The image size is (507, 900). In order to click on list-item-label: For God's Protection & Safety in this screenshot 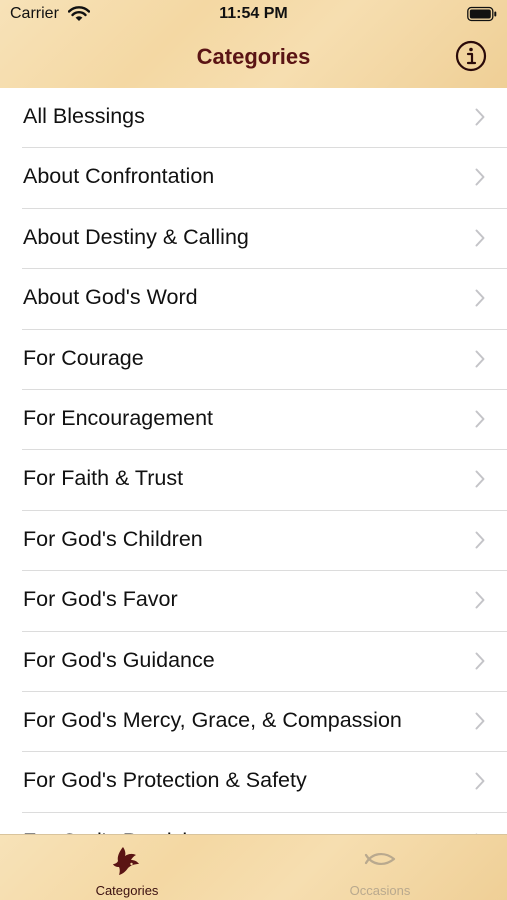, I will do `click(165, 780)`.